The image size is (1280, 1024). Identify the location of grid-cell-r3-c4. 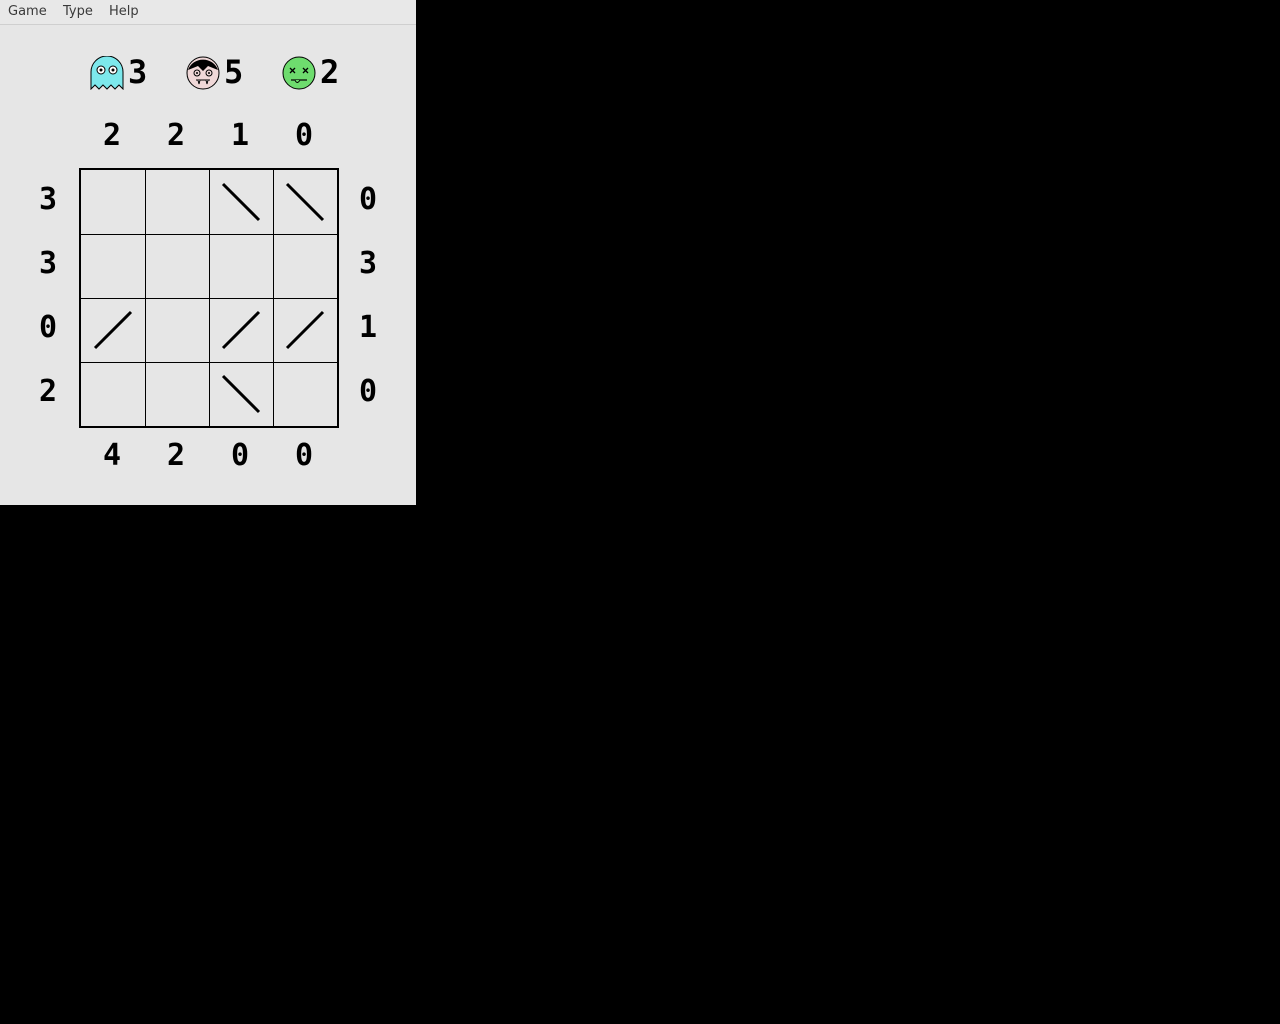
(305, 330).